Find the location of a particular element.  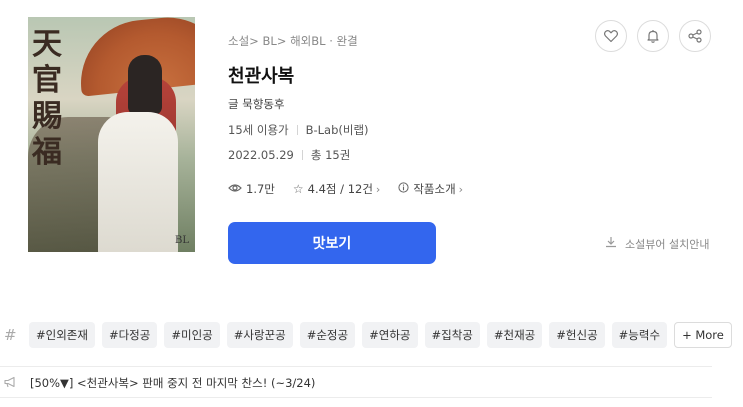

info-icon is located at coordinates (403, 189).